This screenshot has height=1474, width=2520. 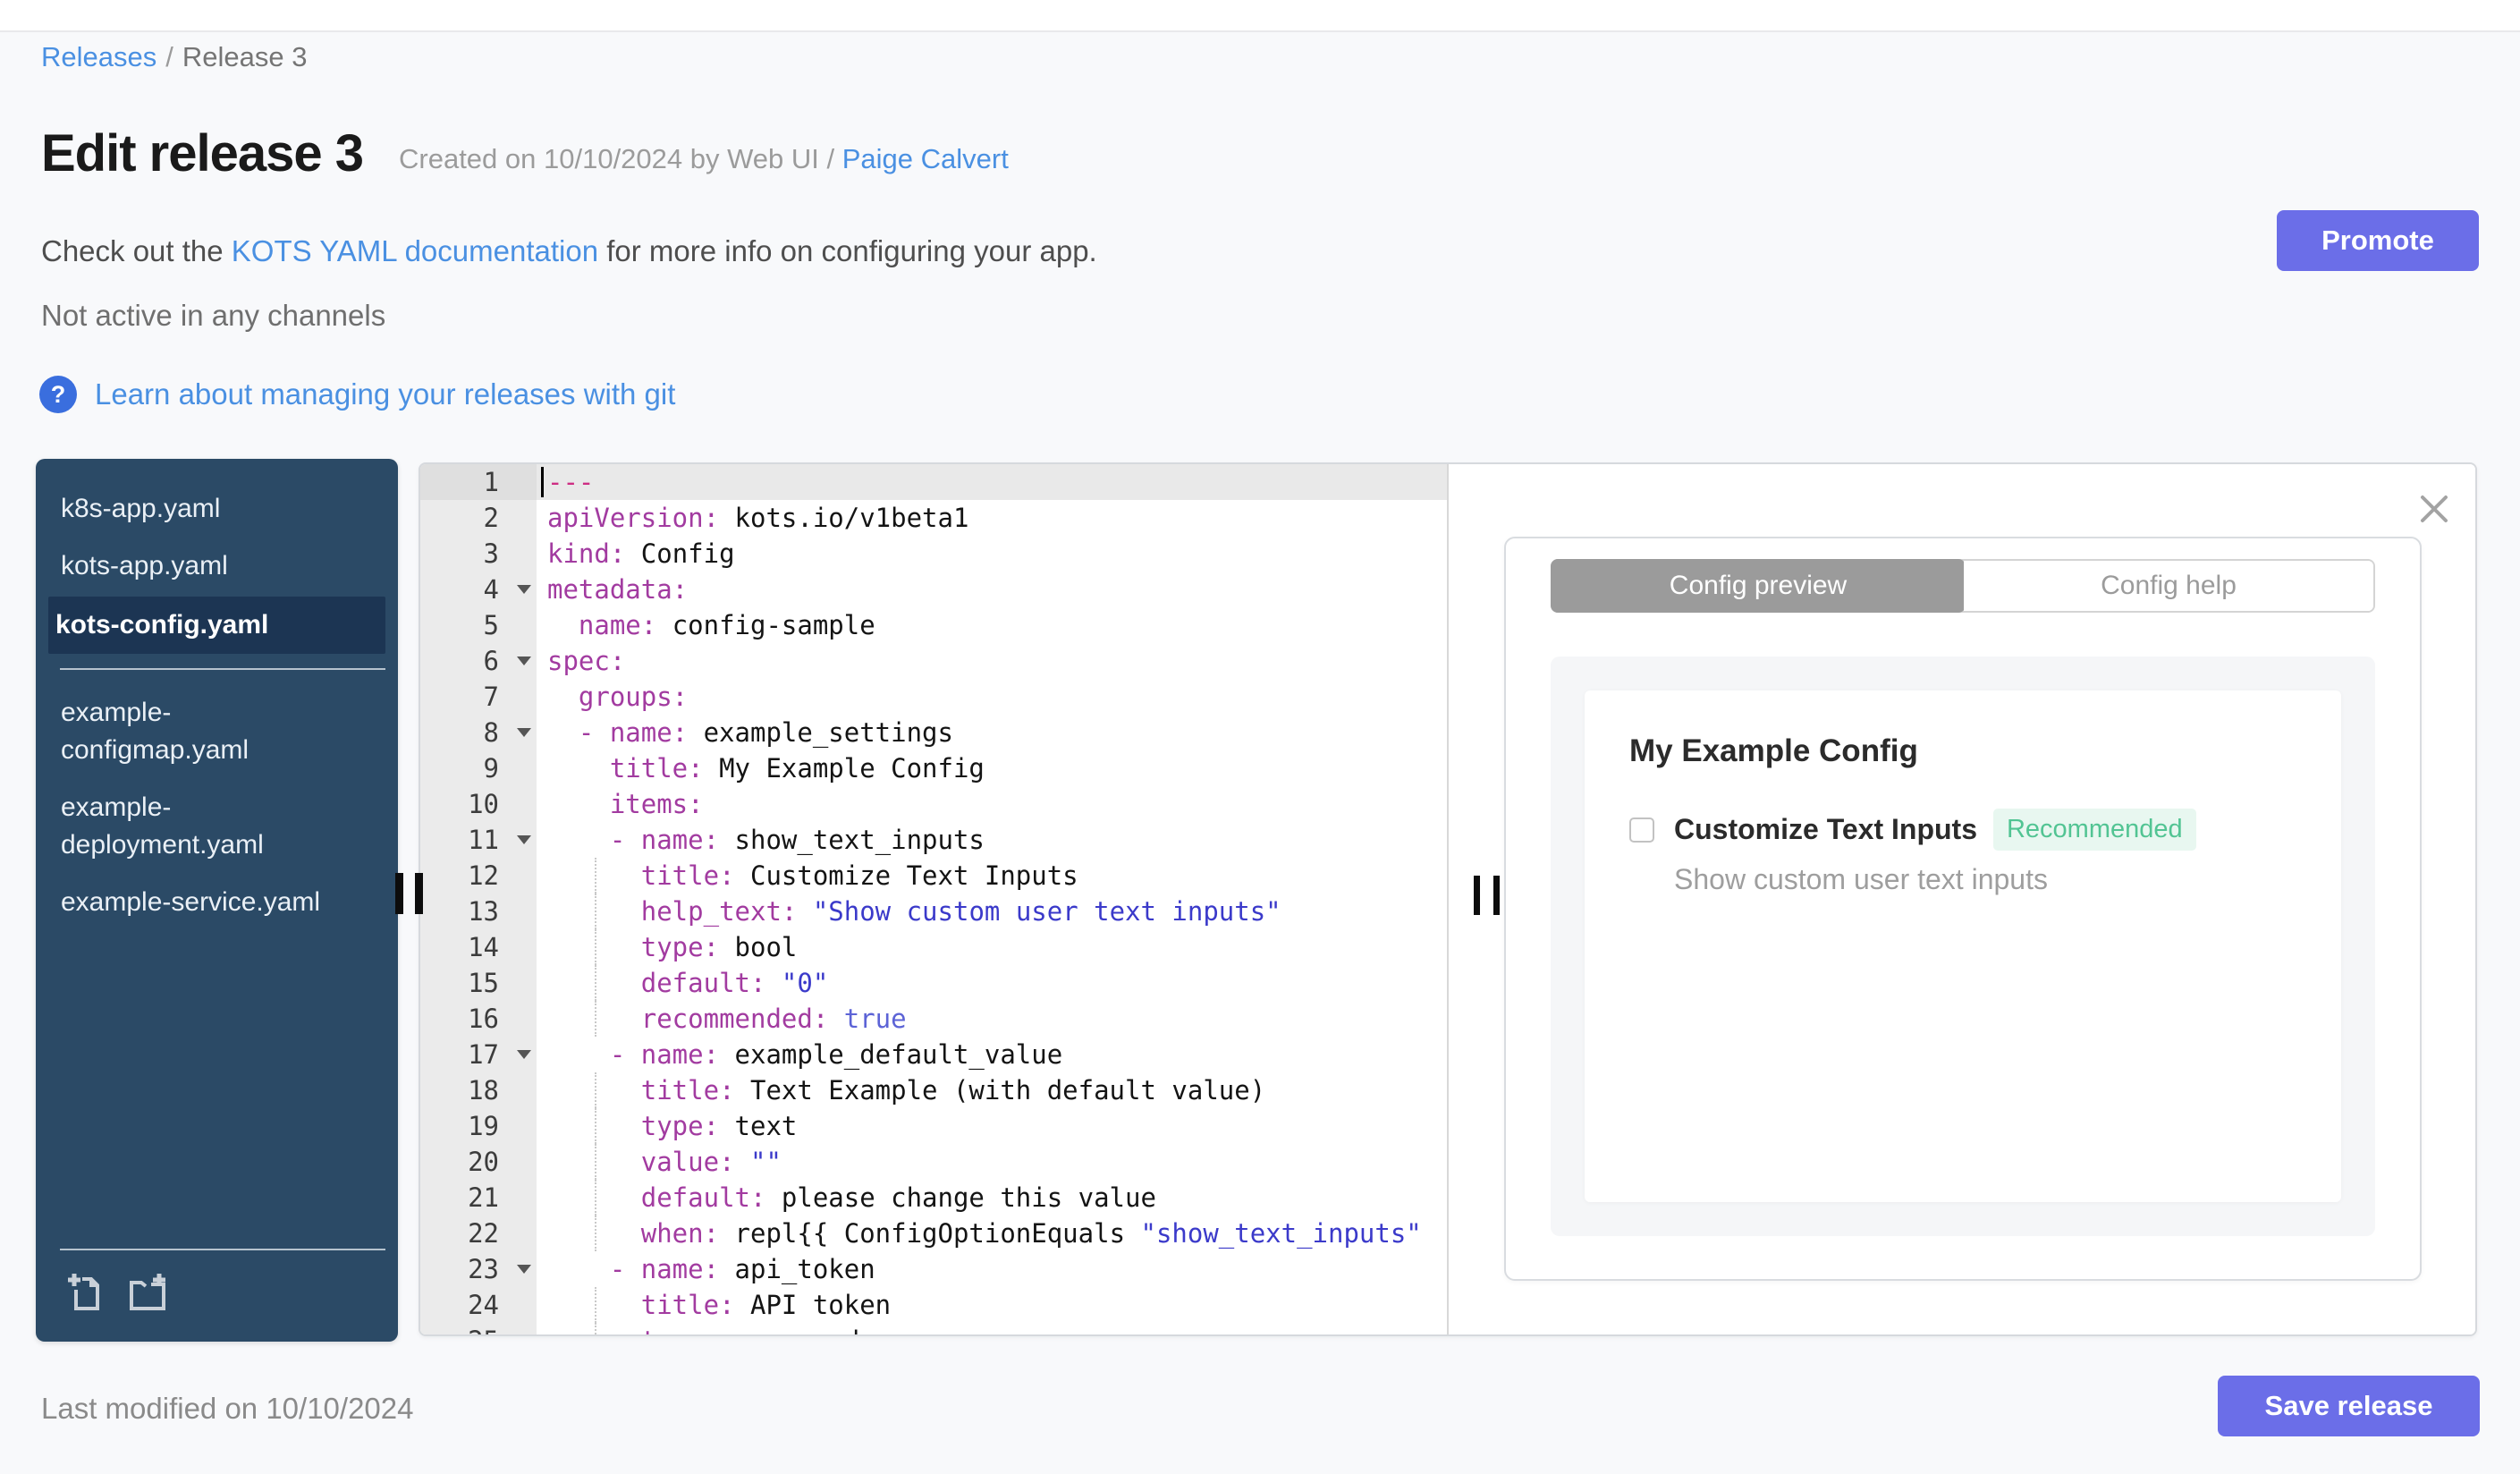 What do you see at coordinates (409, 893) in the screenshot?
I see `sidebar-resize-handle` at bounding box center [409, 893].